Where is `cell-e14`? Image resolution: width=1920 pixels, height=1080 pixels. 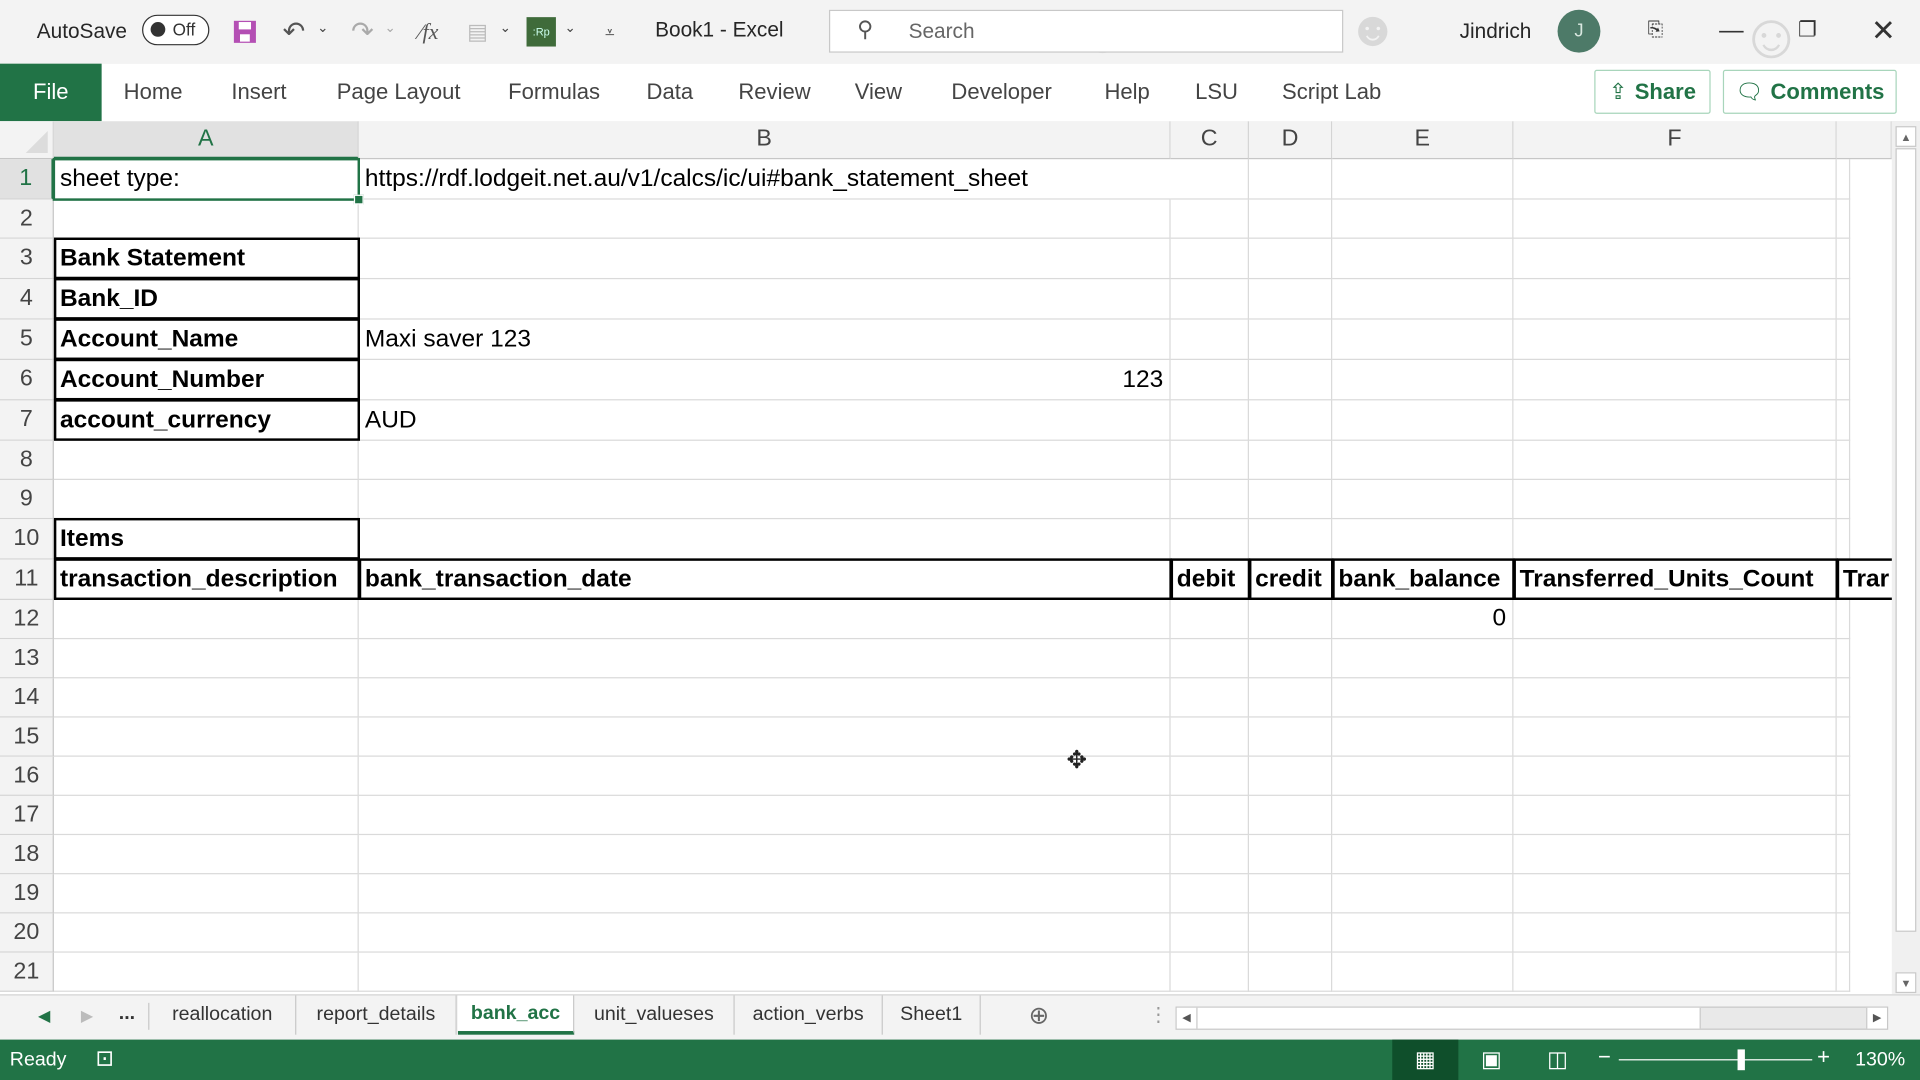
cell-e14 is located at coordinates (1423, 698).